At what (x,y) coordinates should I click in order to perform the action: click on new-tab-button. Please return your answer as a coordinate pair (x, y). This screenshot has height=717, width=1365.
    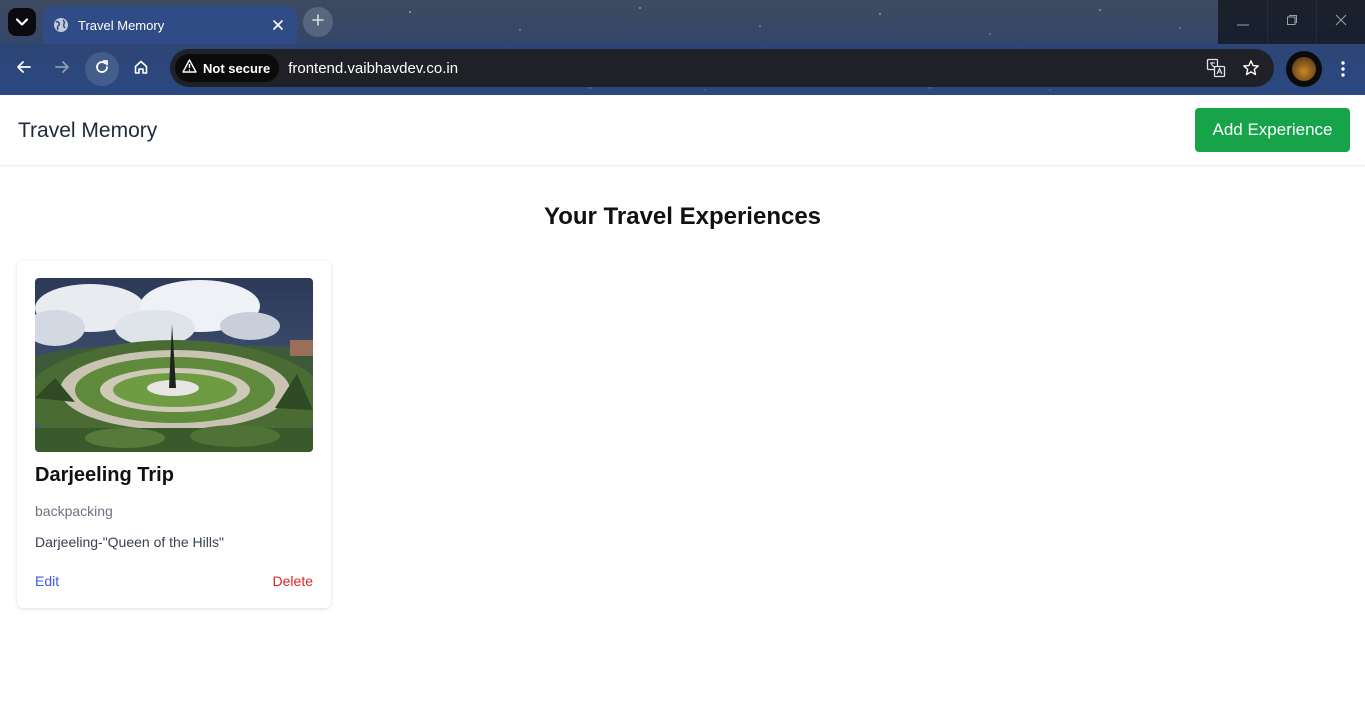
    Looking at the image, I should click on (318, 22).